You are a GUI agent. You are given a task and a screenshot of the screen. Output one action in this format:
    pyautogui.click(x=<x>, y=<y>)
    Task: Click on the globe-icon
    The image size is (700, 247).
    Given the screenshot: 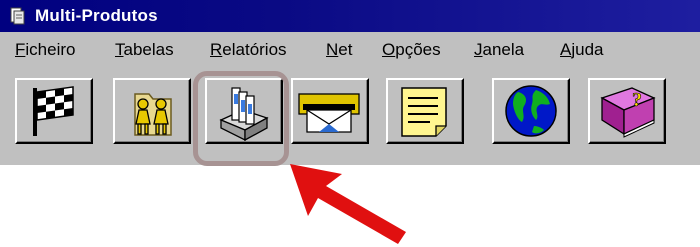 What is the action you would take?
    pyautogui.click(x=531, y=111)
    